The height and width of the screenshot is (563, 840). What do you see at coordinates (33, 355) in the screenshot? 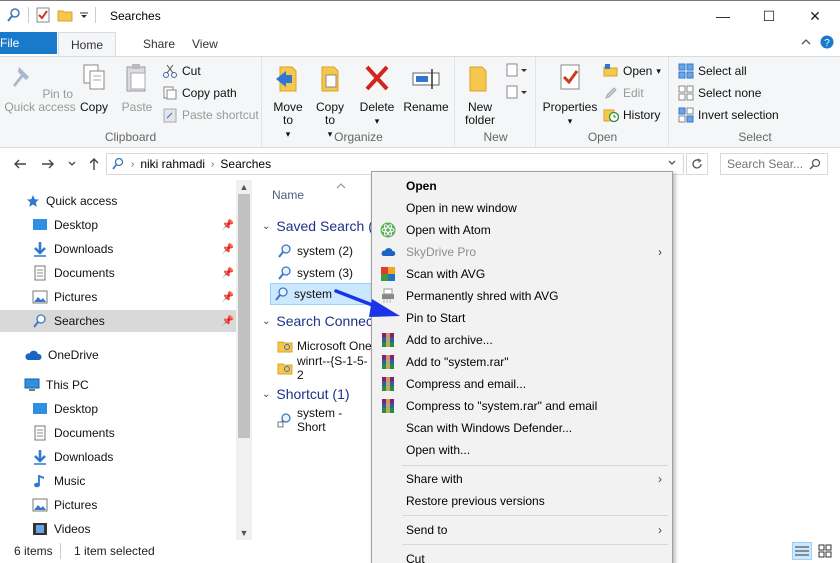
I see `cloud-icon` at bounding box center [33, 355].